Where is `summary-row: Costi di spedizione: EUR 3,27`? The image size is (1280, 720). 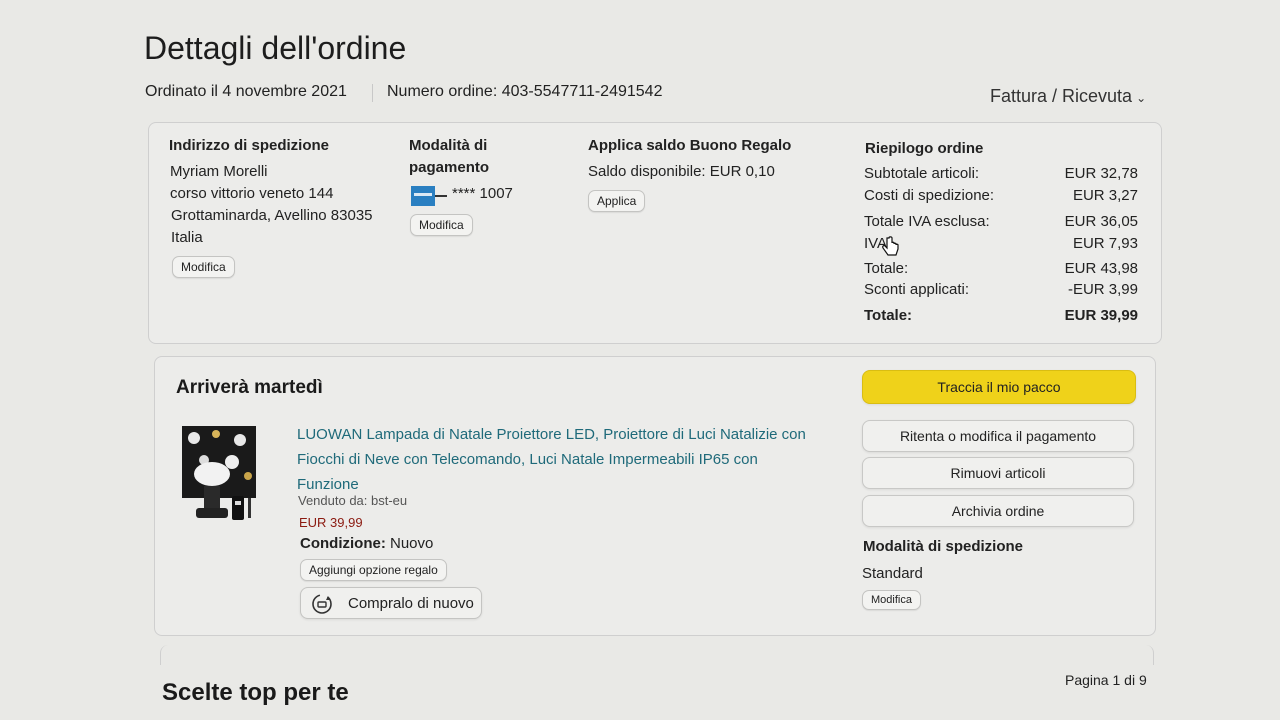
summary-row: Costi di spedizione: EUR 3,27 is located at coordinates (1001, 195).